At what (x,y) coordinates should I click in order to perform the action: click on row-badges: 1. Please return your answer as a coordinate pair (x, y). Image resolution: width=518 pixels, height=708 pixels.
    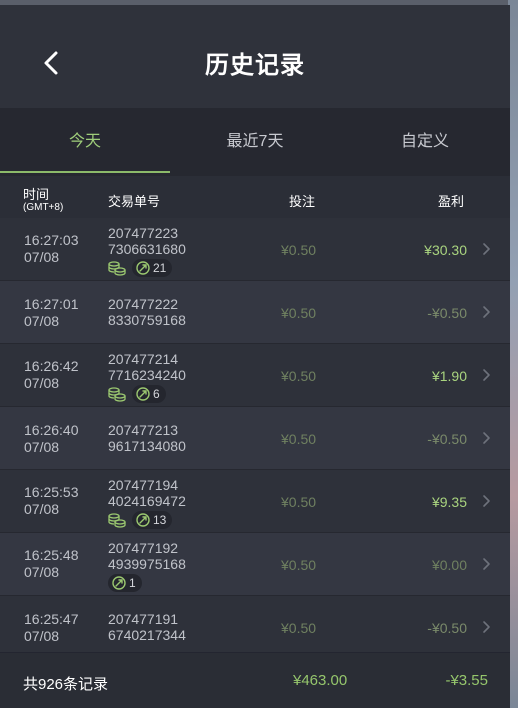
    Looking at the image, I should click on (125, 583).